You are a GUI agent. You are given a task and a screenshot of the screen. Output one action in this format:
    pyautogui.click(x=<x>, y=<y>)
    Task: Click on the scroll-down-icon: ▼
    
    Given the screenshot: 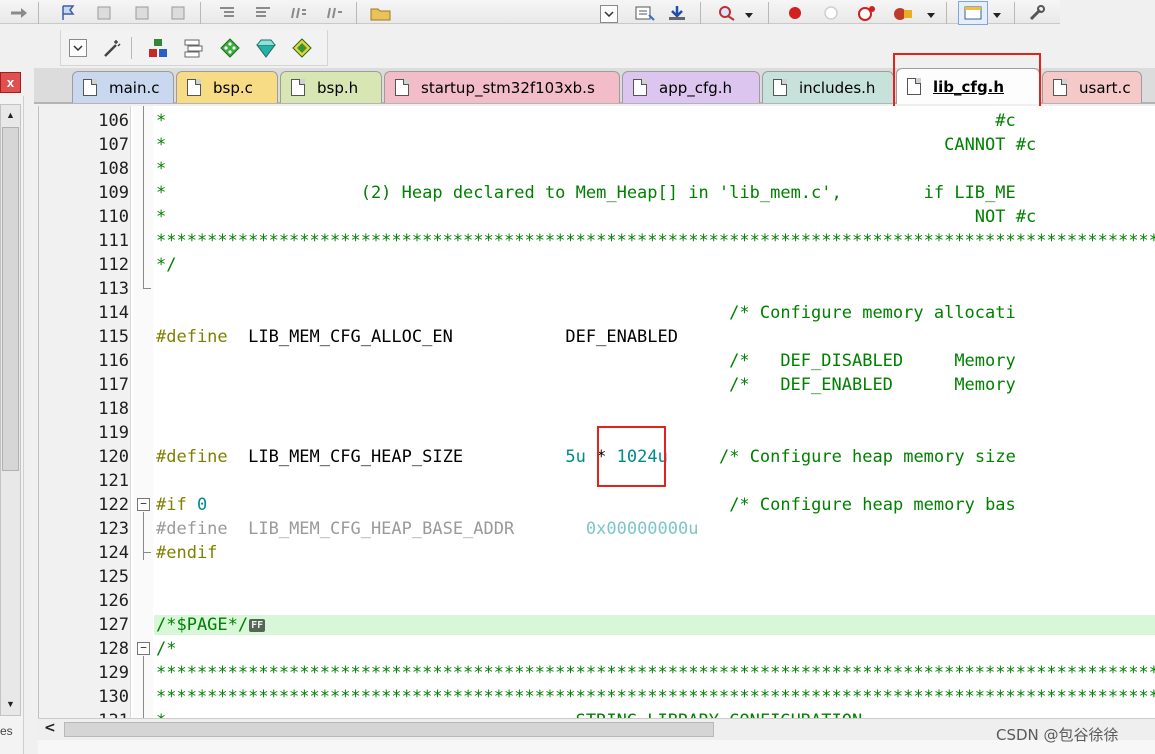 What is the action you would take?
    pyautogui.click(x=10, y=704)
    